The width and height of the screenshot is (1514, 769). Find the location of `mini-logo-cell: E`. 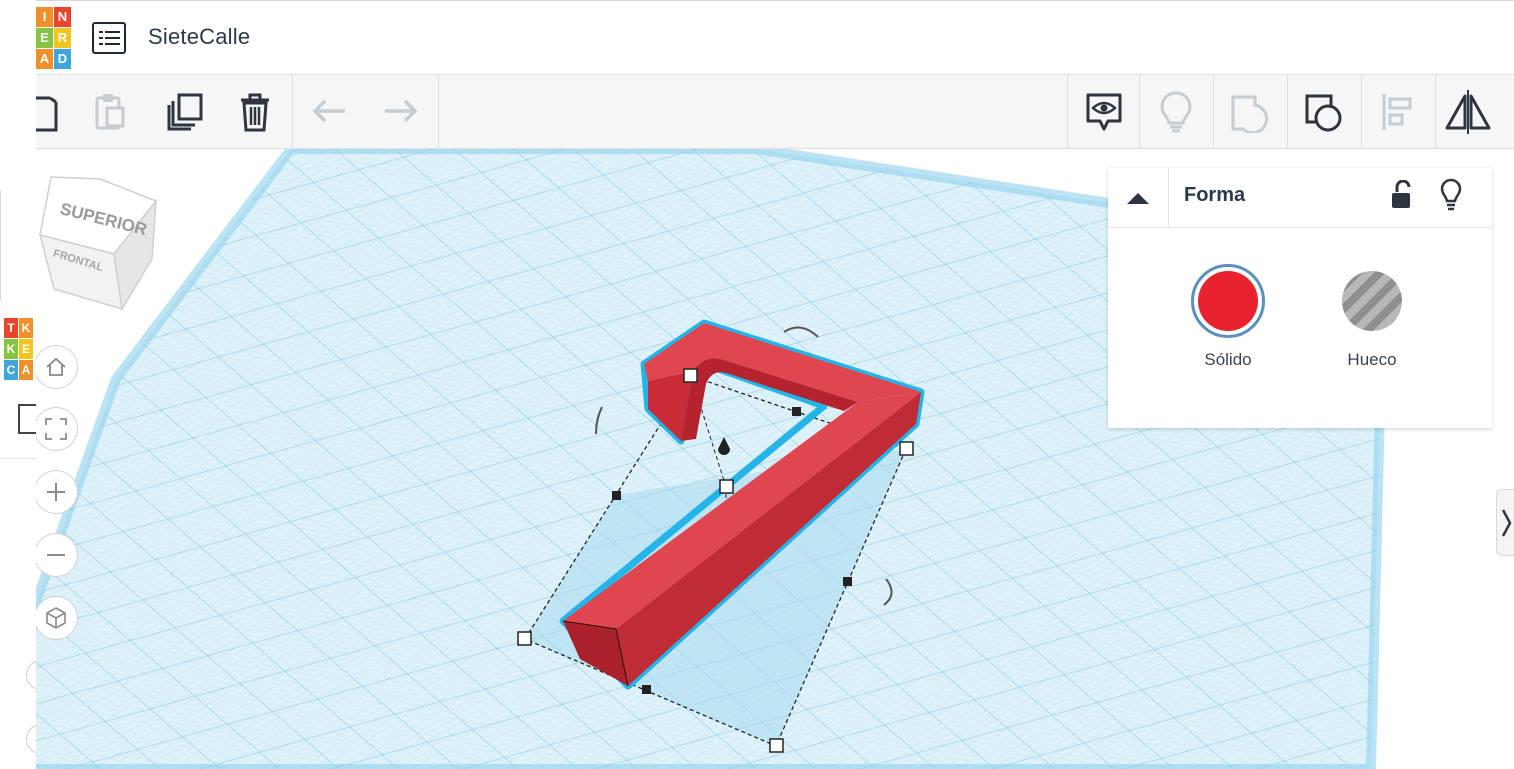

mini-logo-cell: E is located at coordinates (26, 349).